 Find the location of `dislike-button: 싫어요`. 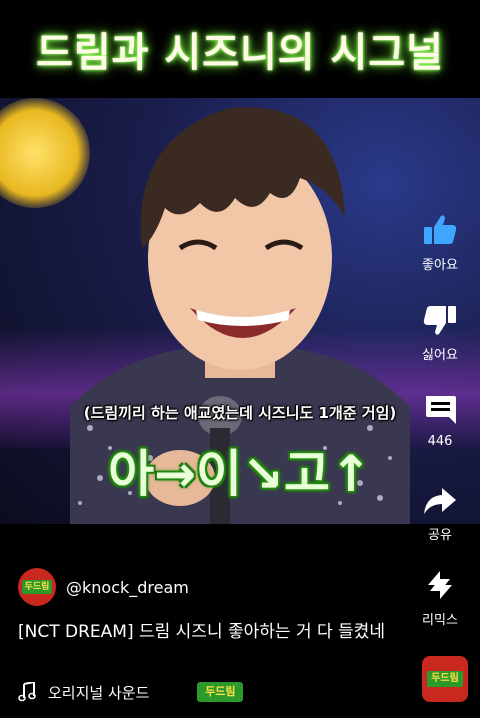

dislike-button: 싫어요 is located at coordinates (440, 331).